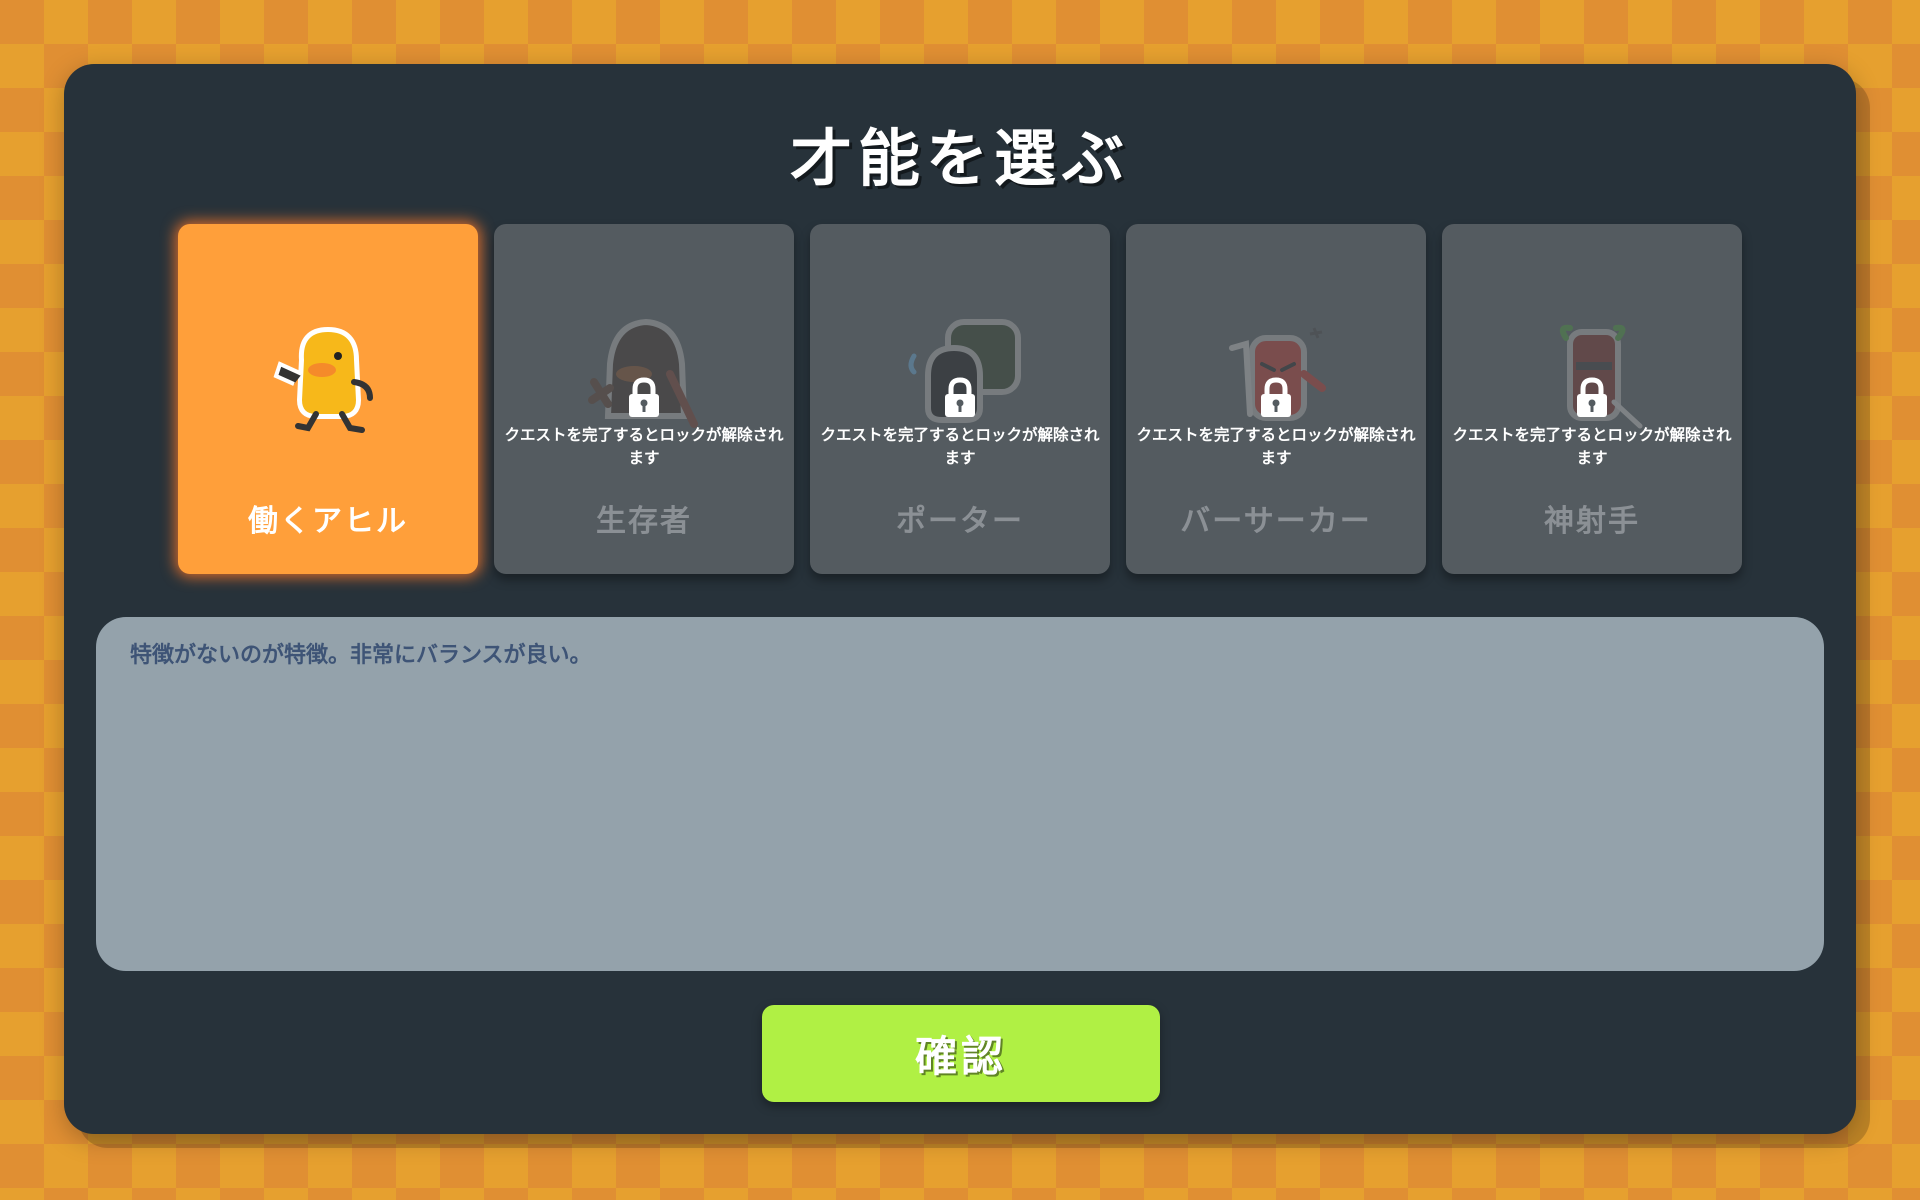  What do you see at coordinates (961, 1053) in the screenshot?
I see `confirm-button: 確認` at bounding box center [961, 1053].